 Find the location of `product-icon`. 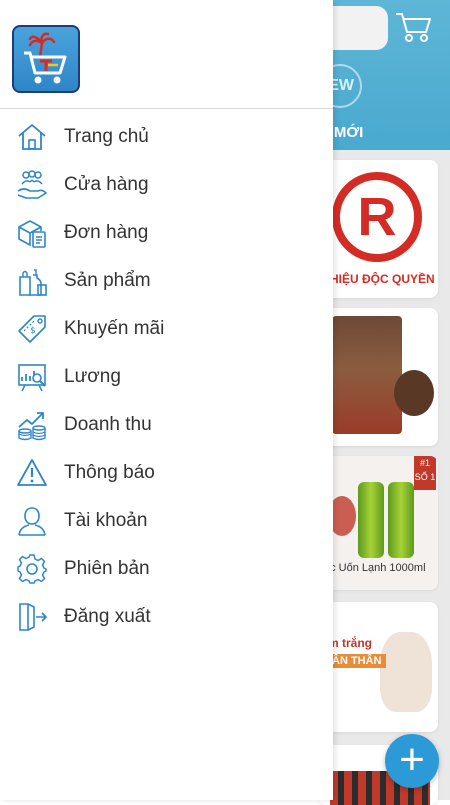

product-icon is located at coordinates (32, 281).